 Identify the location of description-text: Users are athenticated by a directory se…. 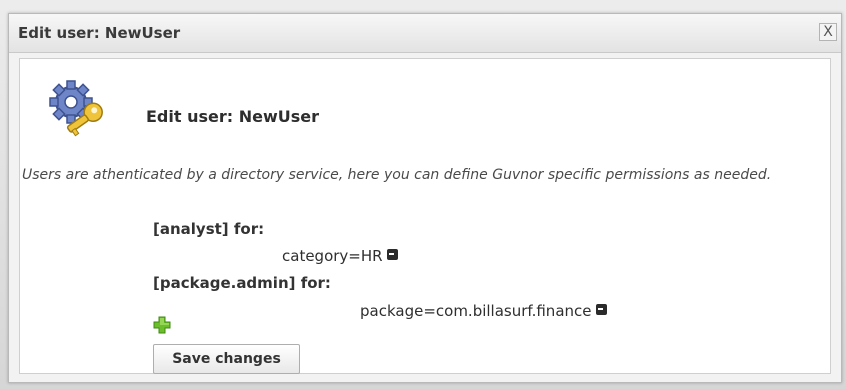
(397, 175).